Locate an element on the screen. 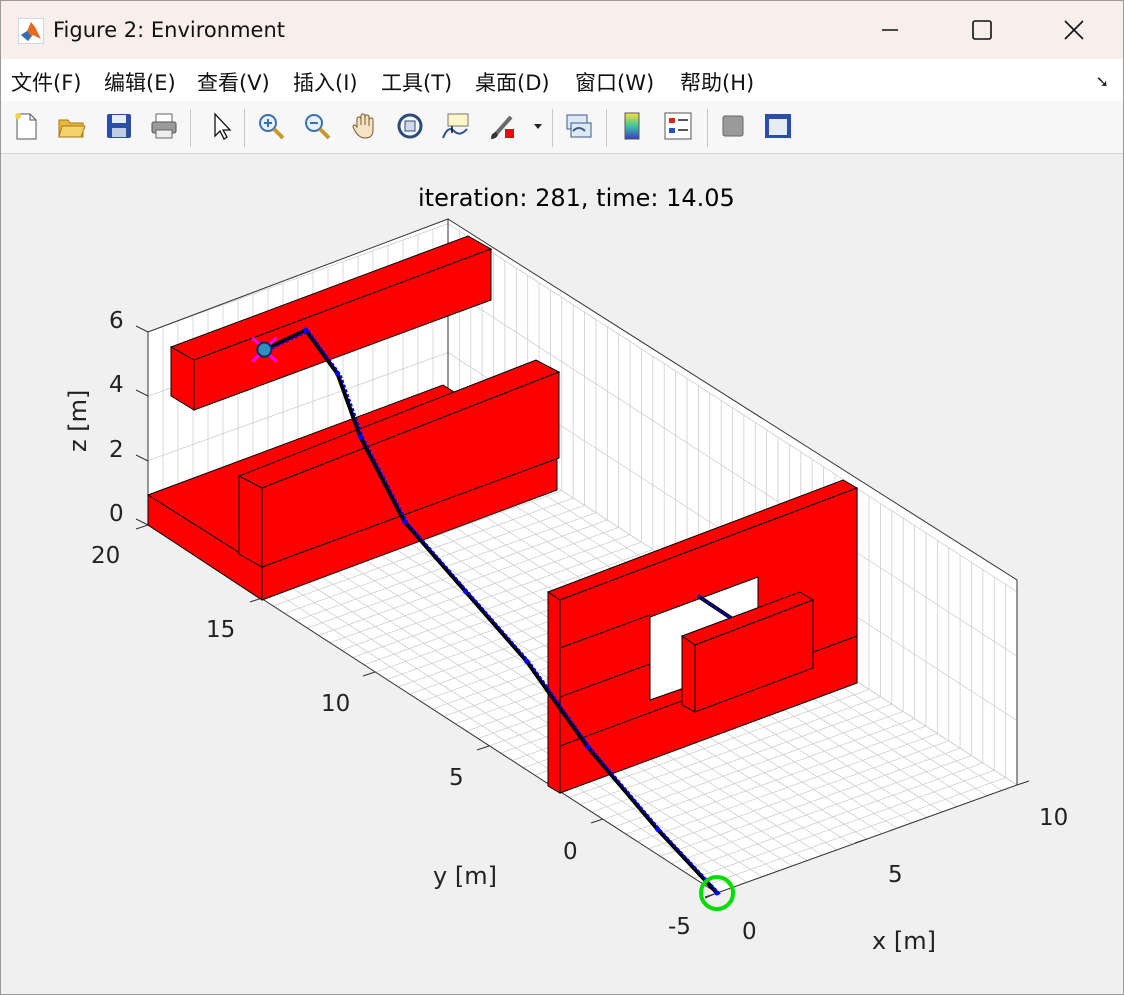  z-tick-label: 0 is located at coordinates (116, 514).